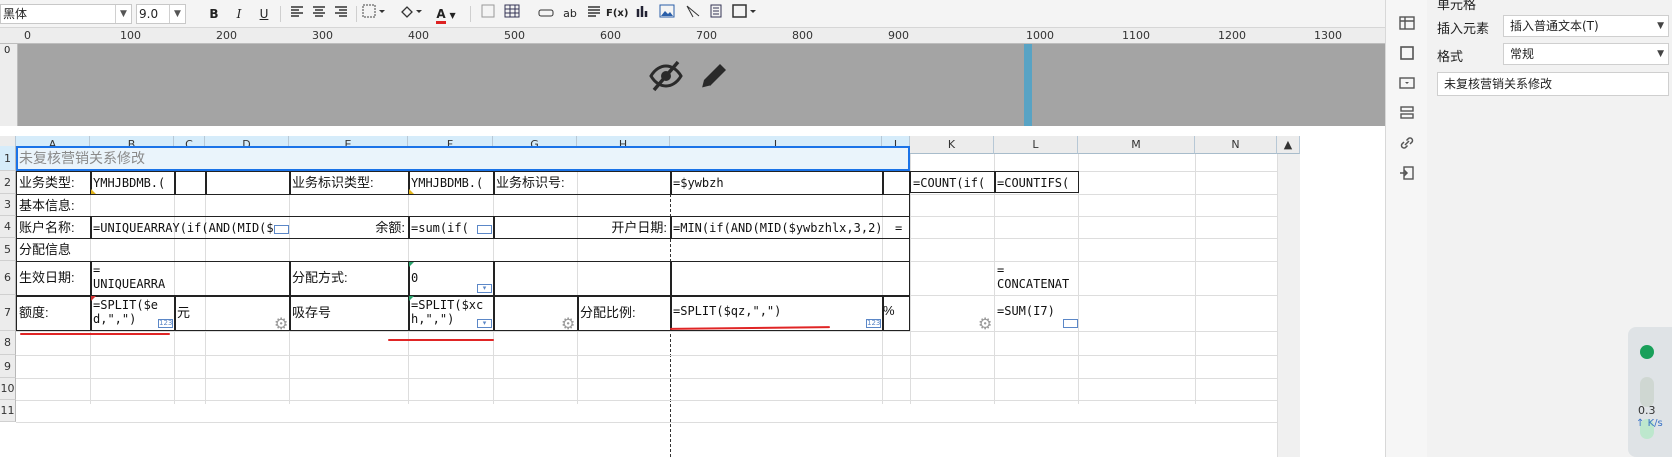  Describe the element at coordinates (1407, 173) in the screenshot. I see `data-import-icon` at that location.